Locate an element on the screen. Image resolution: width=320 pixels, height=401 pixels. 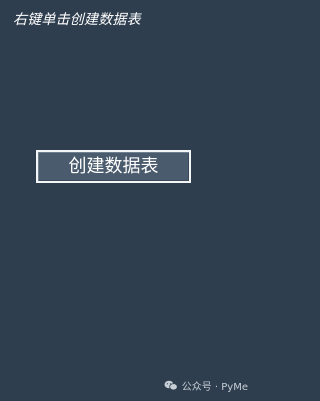
create-table-button: 创建数据表 is located at coordinates (113, 166).